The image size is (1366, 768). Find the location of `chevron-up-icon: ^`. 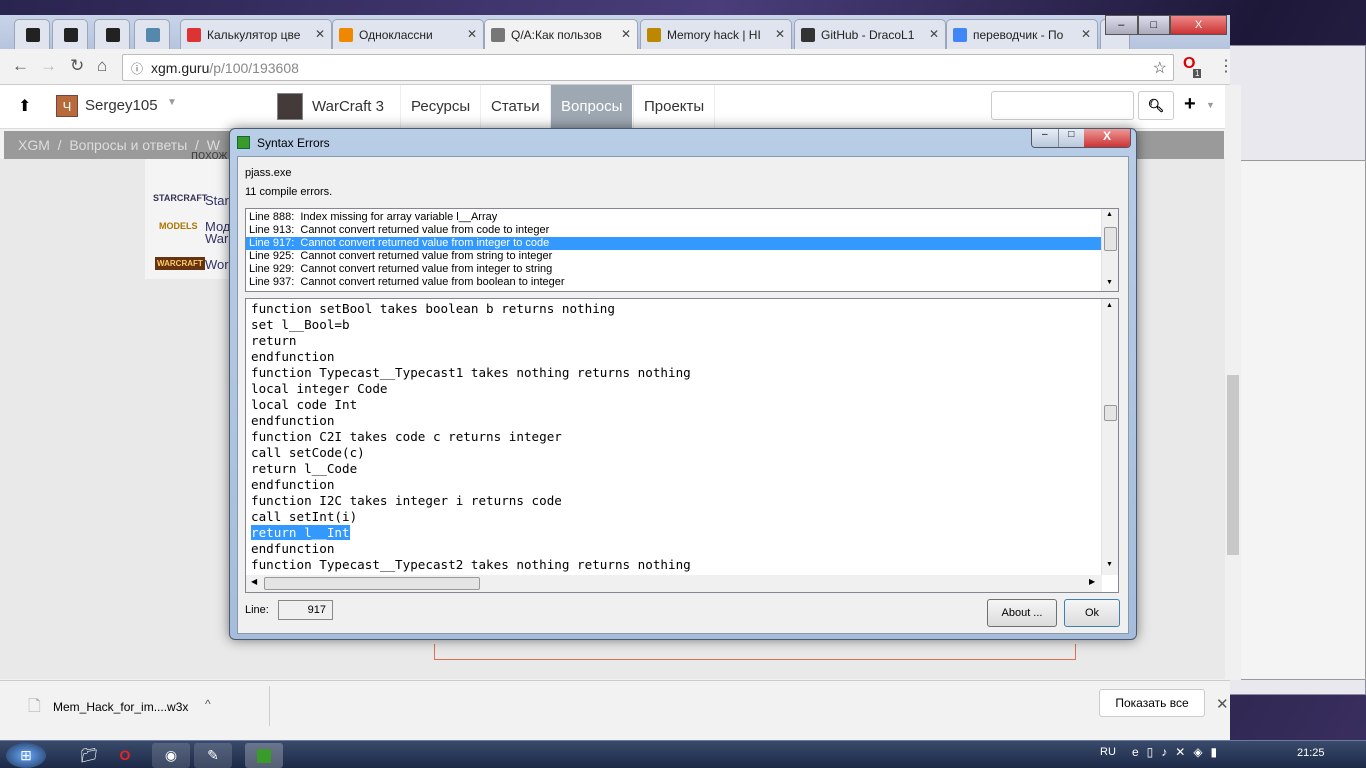

chevron-up-icon: ^ is located at coordinates (208, 704).